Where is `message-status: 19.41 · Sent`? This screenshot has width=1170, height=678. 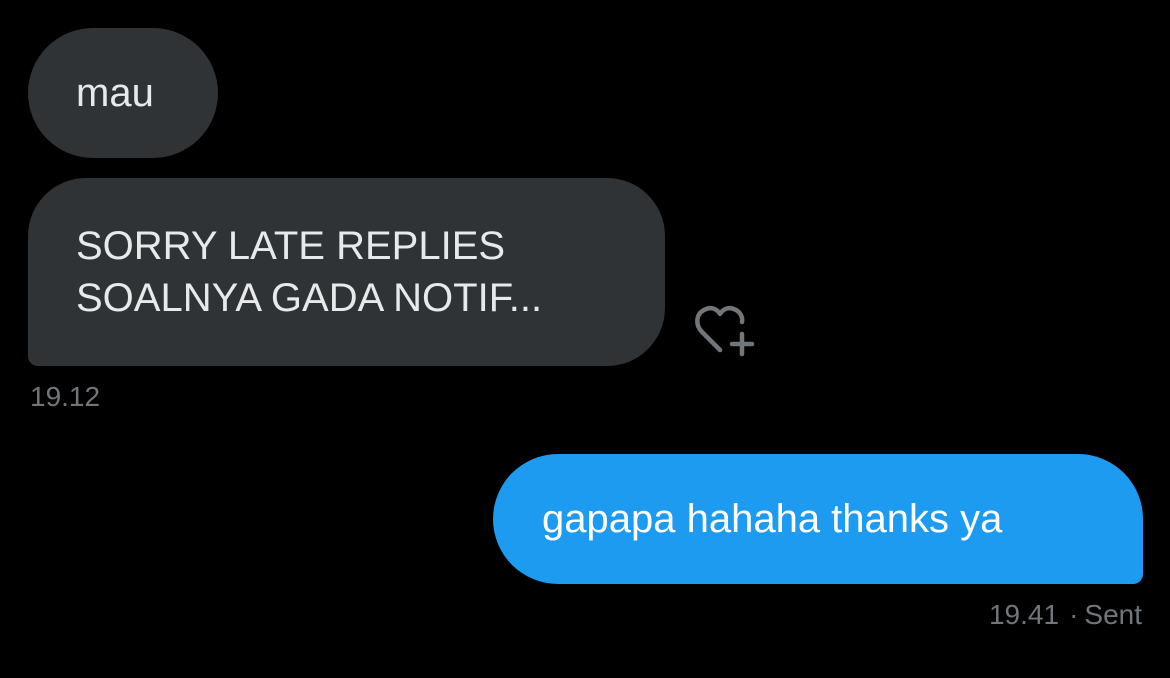 message-status: 19.41 · Sent is located at coordinates (1065, 615).